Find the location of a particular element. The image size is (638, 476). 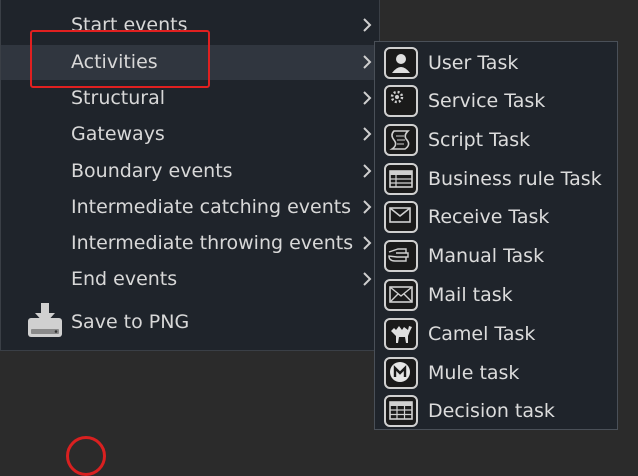

red-annotation-mark is located at coordinates (86, 456).